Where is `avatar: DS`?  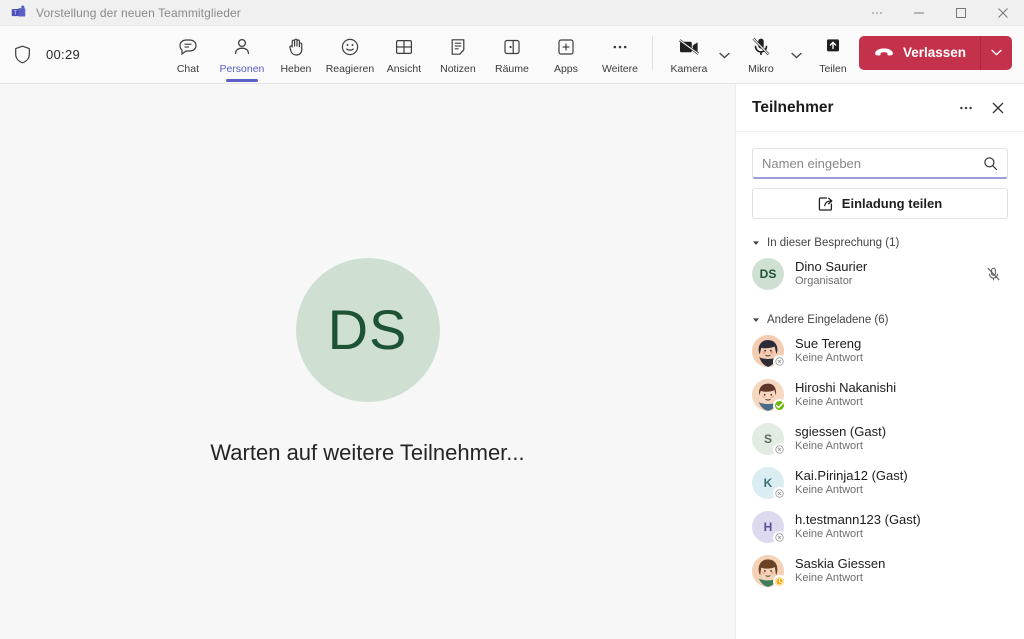 avatar: DS is located at coordinates (768, 274).